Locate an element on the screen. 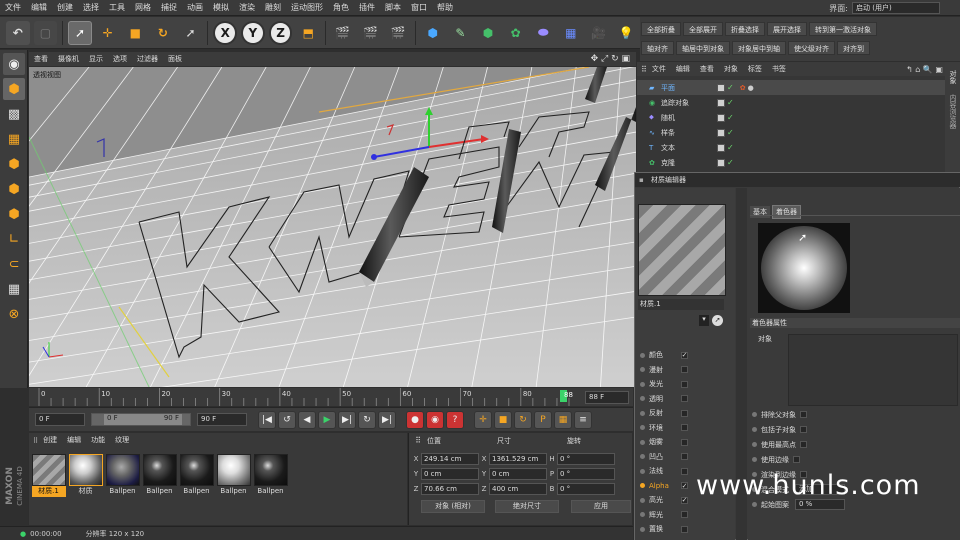 The image size is (960, 540). channel-row: 凹凸 is located at coordinates (685, 457).